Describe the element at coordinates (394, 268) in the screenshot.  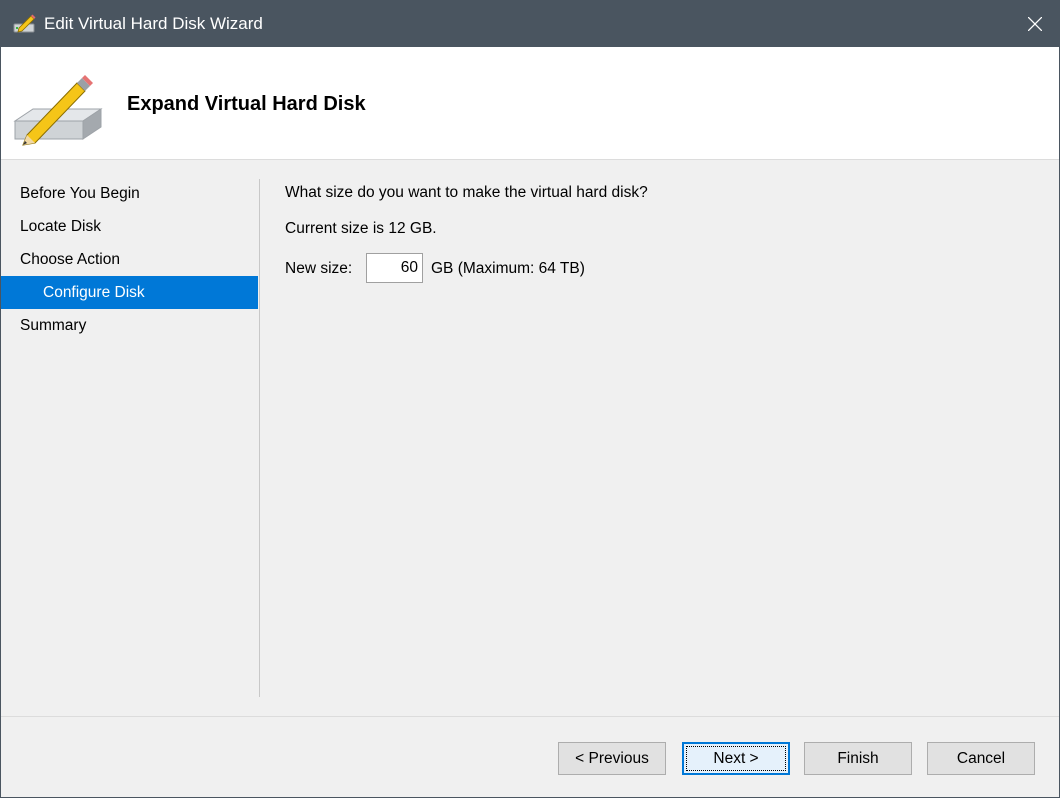
I see `new-size-input` at that location.